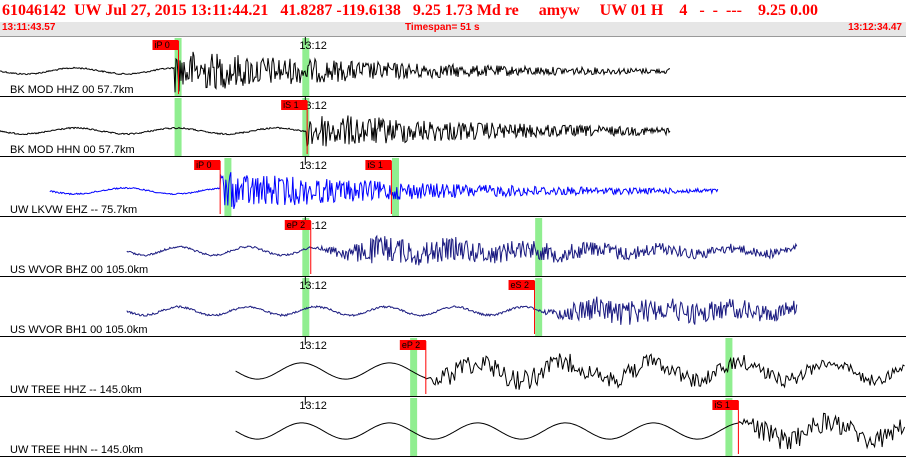 The height and width of the screenshot is (460, 906). What do you see at coordinates (79, 330) in the screenshot?
I see `station-label: US WVOR BH1 00 105.0km` at bounding box center [79, 330].